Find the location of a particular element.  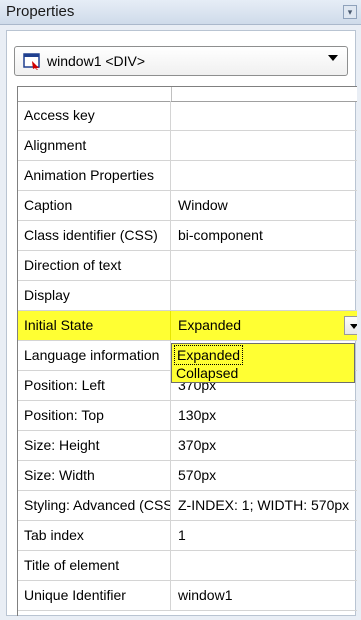

panel-menu-icon: ▾ is located at coordinates (350, 12).